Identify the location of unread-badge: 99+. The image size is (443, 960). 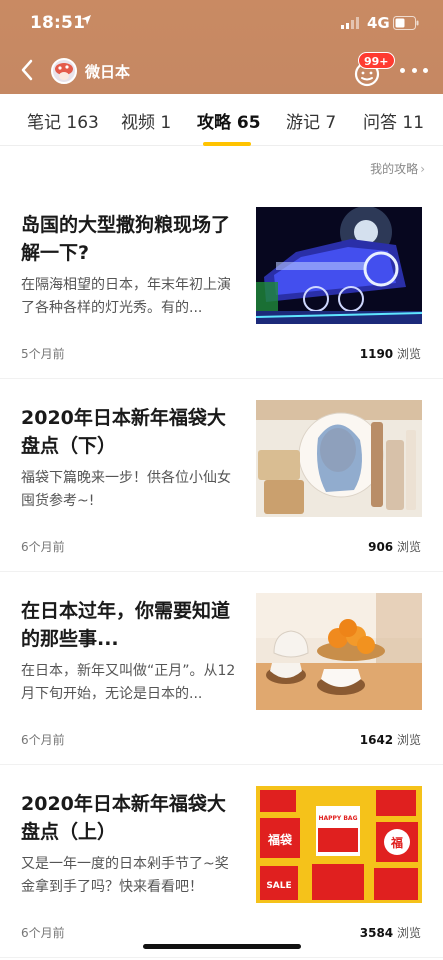
(376, 60).